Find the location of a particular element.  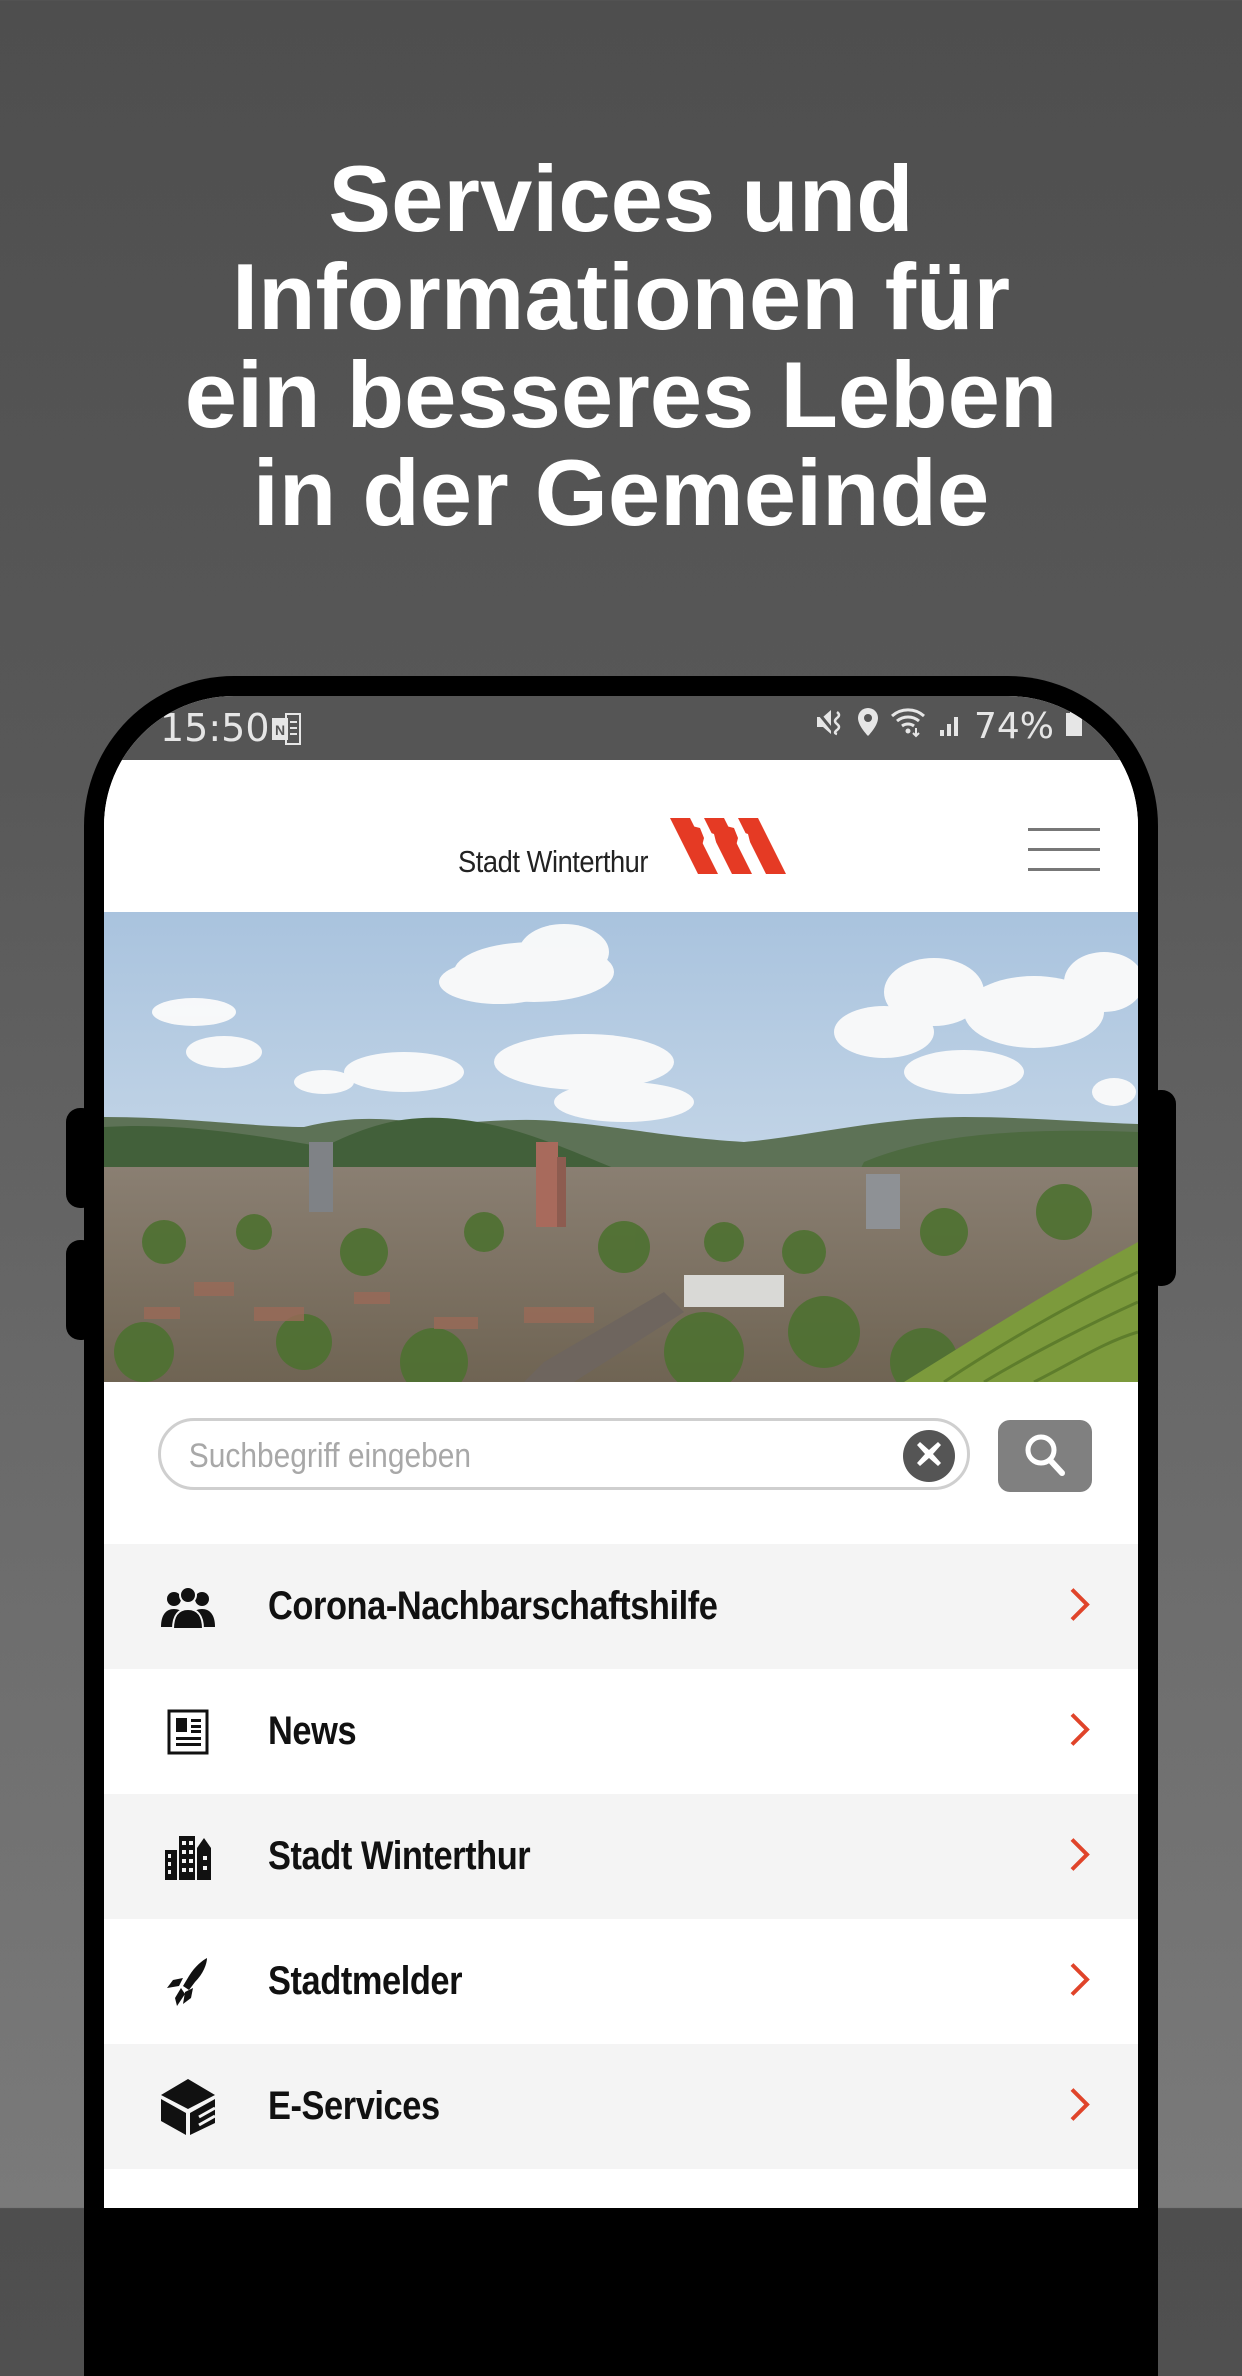

hamburger-menu-button is located at coordinates (1064, 851).